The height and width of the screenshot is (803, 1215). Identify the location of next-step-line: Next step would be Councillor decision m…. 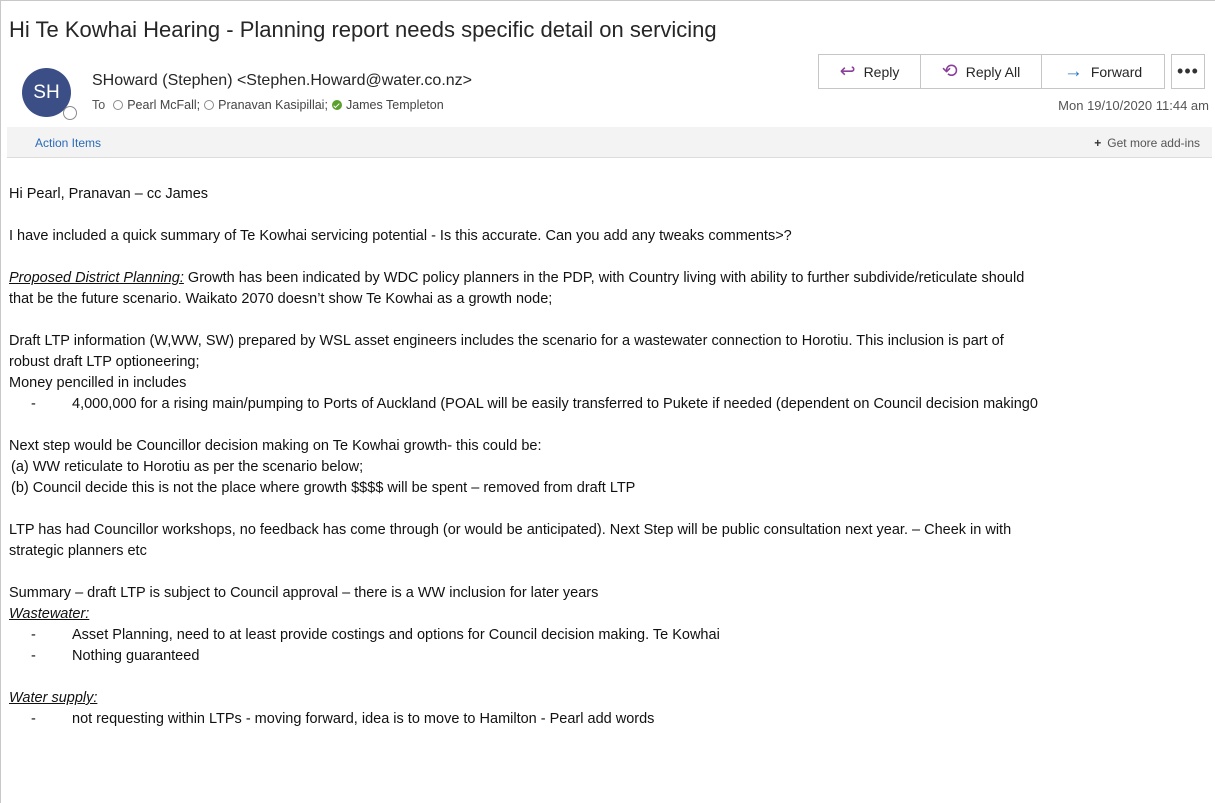
(275, 446).